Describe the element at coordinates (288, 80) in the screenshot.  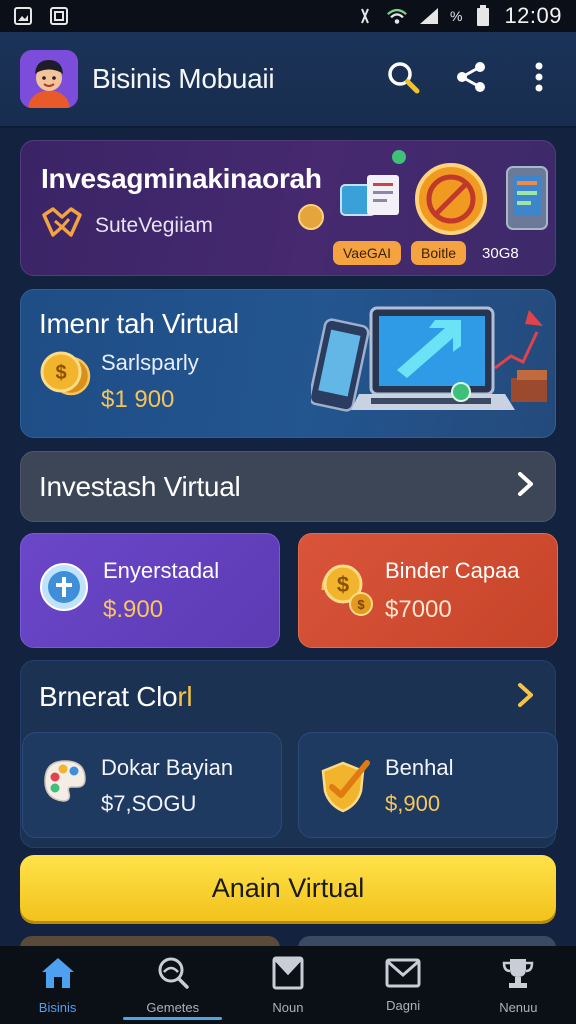
I see `app-bar: Bisinis Mobuaii` at that location.